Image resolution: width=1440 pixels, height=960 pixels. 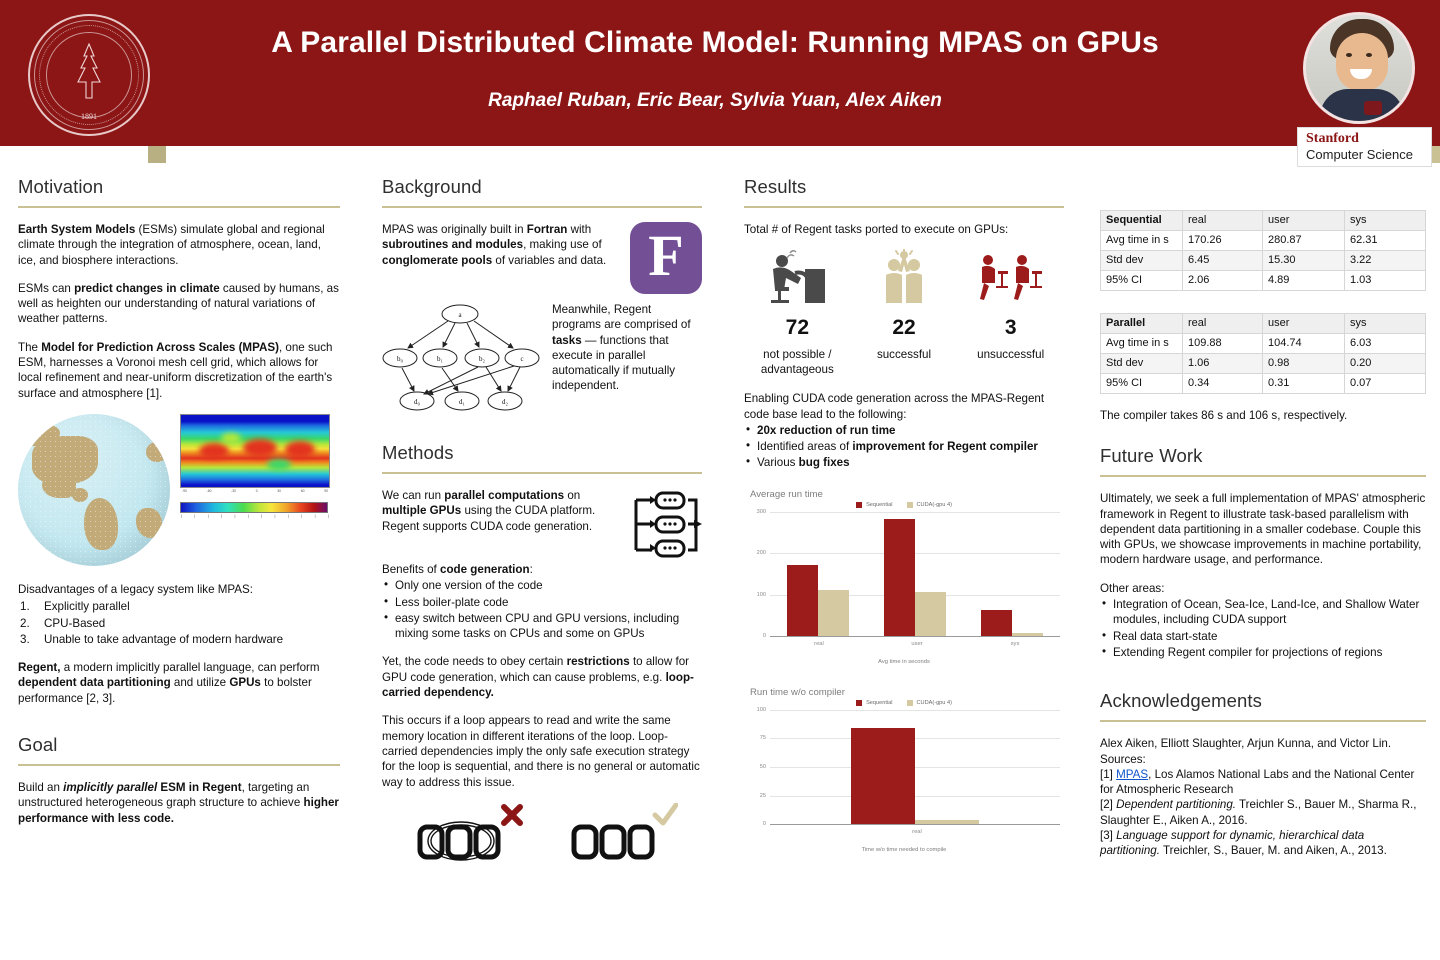 What do you see at coordinates (764, 823) in the screenshot?
I see `y-tick: 0` at bounding box center [764, 823].